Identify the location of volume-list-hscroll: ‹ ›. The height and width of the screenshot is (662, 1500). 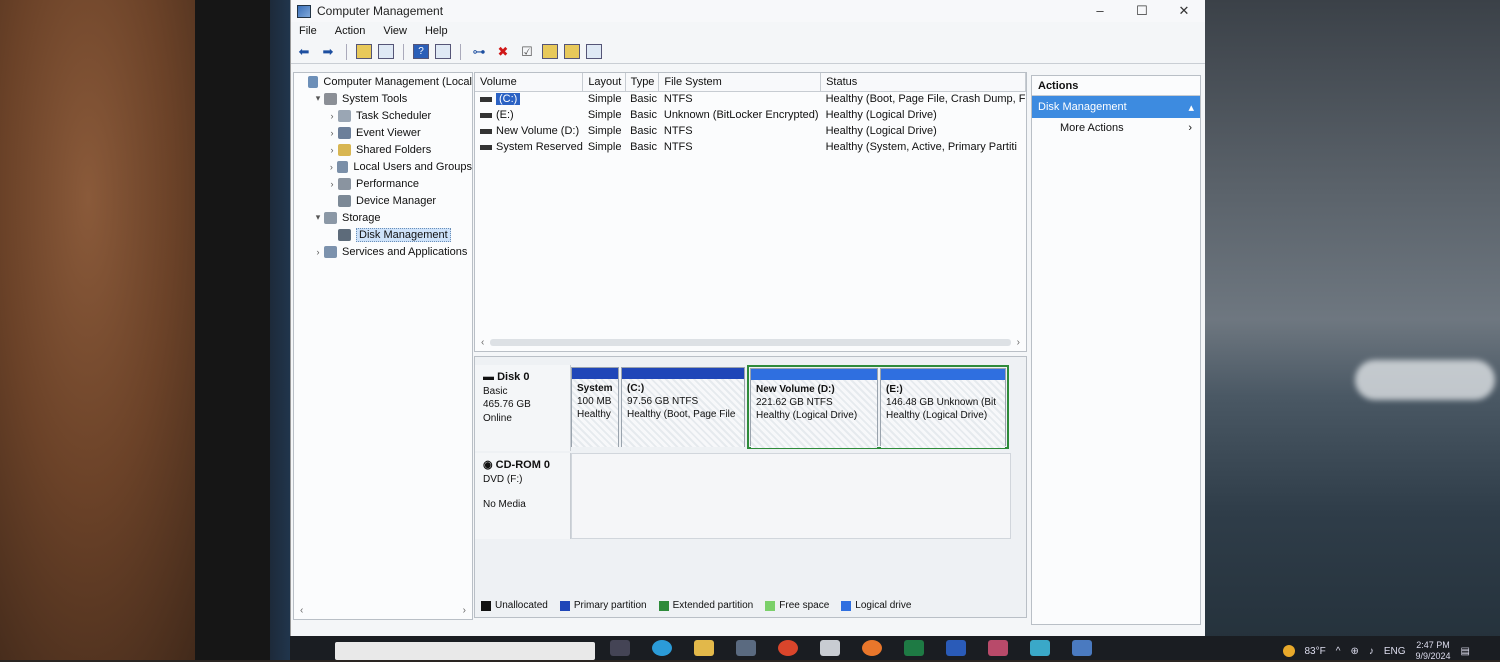
(750, 342).